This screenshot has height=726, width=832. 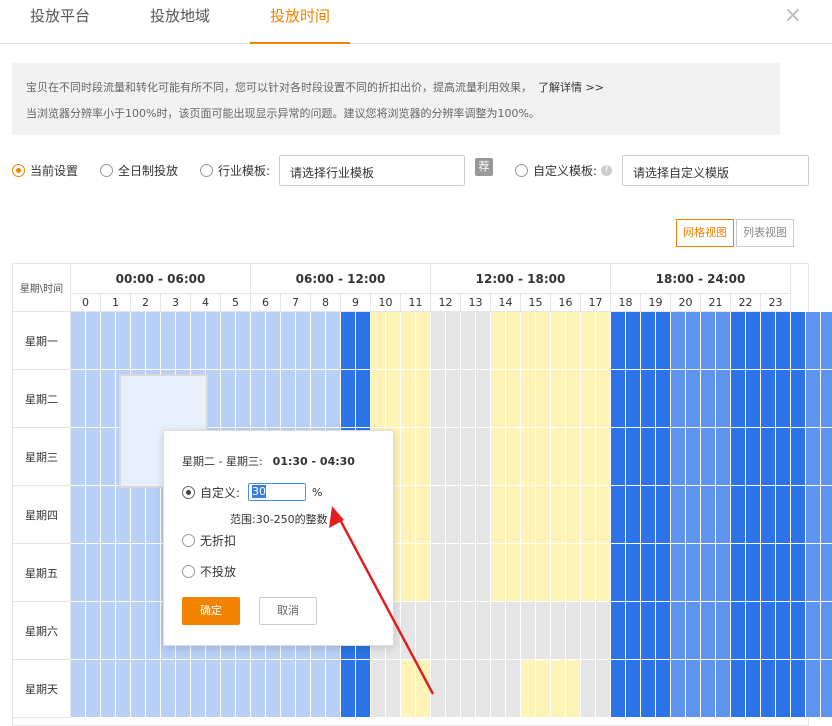 What do you see at coordinates (42, 515) in the screenshot?
I see `day-label: 星期四` at bounding box center [42, 515].